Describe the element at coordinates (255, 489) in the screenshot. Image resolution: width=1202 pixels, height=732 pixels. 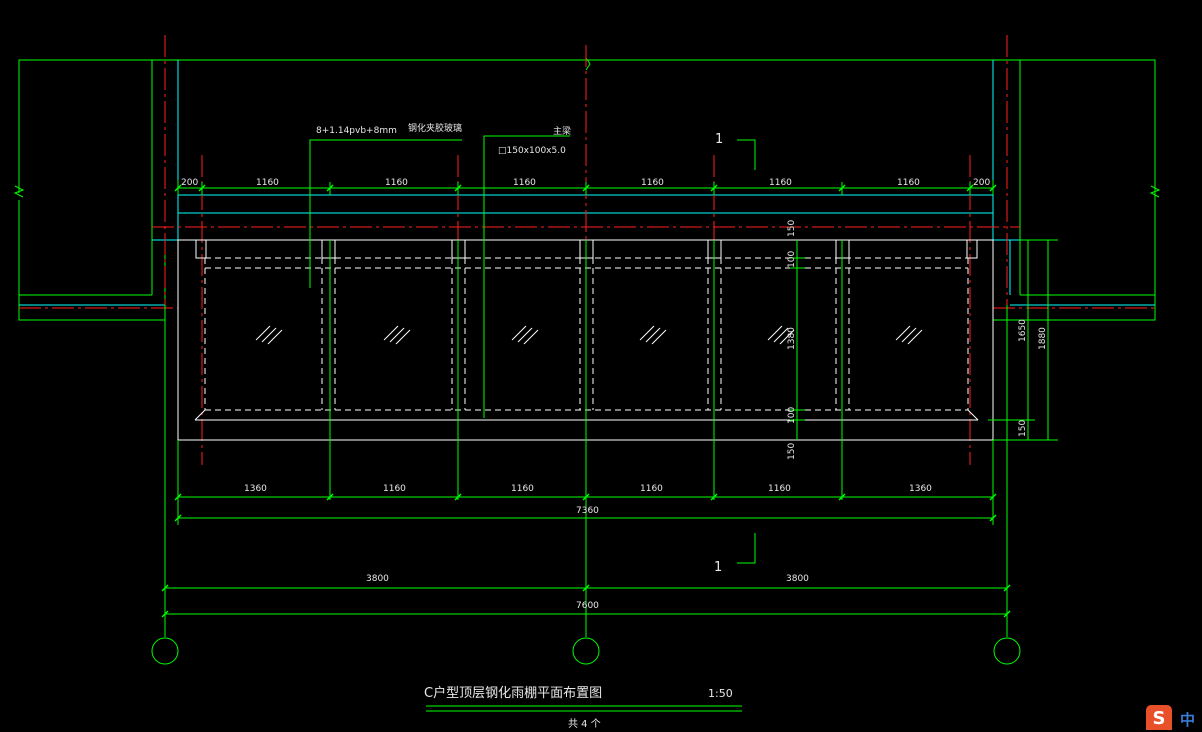
I see `dim-bottom-0: 1360` at that location.